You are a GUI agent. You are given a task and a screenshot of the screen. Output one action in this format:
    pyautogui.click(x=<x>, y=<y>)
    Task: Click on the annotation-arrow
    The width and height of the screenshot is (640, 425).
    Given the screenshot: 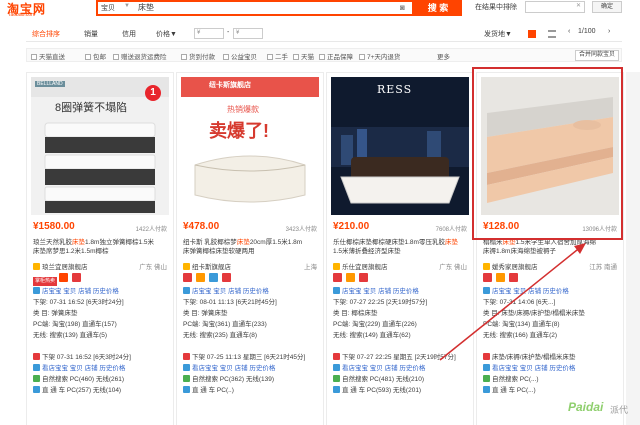 What is the action you would take?
    pyautogui.click(x=512, y=302)
    